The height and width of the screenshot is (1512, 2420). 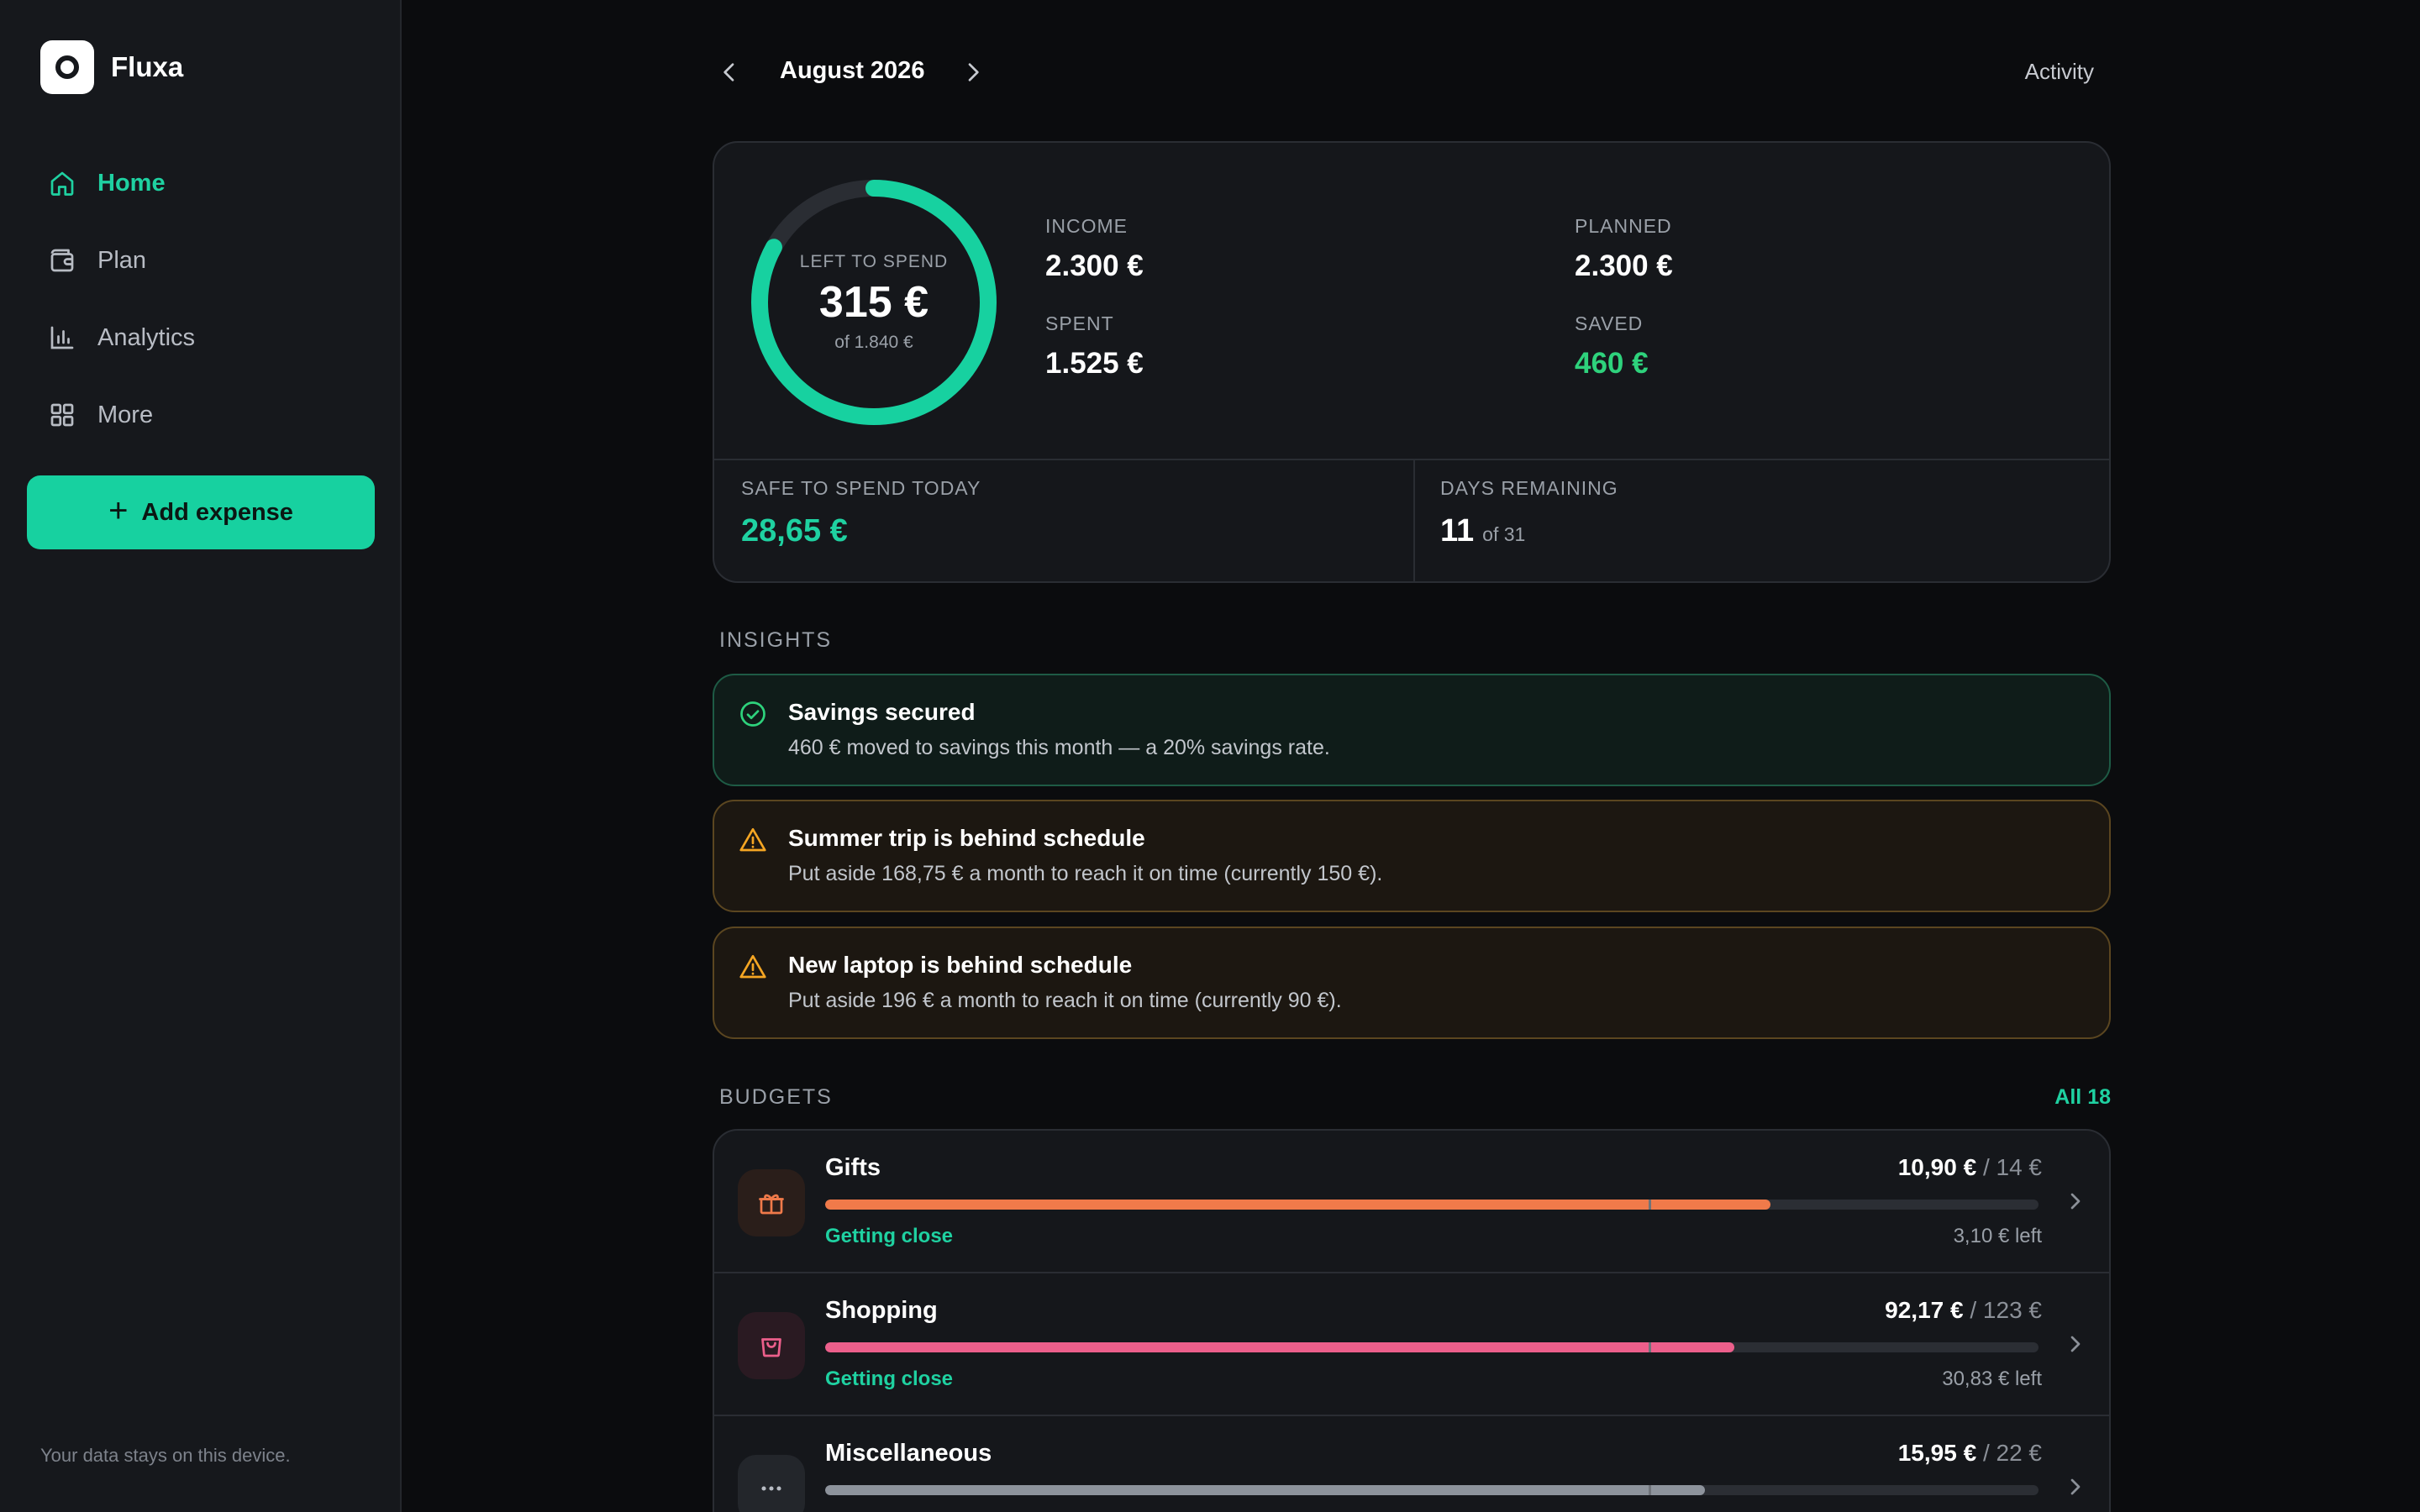 I want to click on summary-divider-vertical, so click(x=1414, y=520).